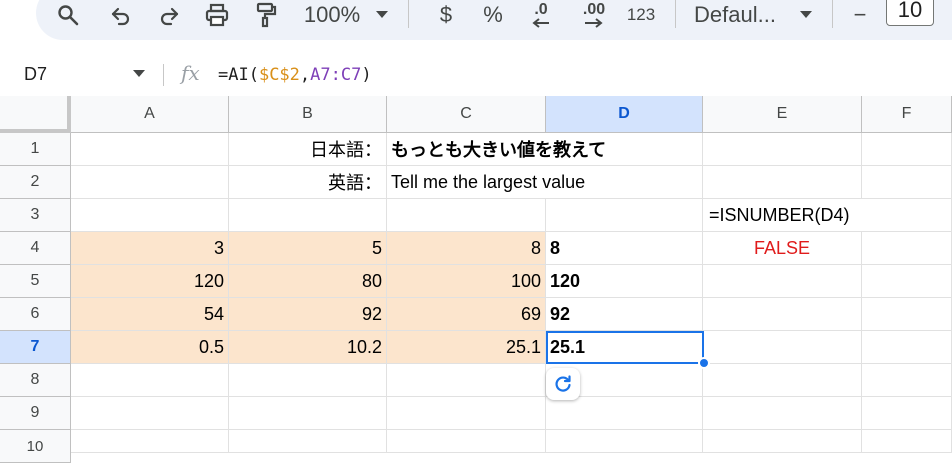  I want to click on column-header-d: D, so click(624, 114).